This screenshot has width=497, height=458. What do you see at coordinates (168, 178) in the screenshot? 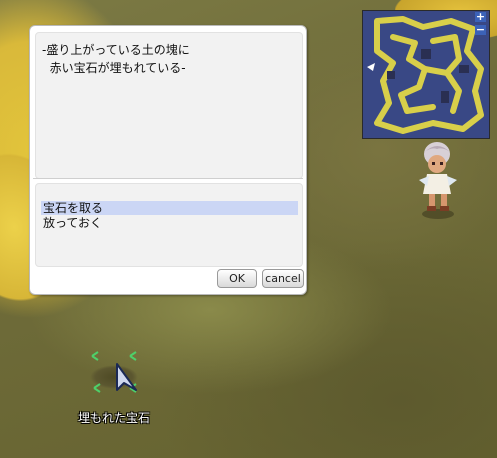
I see `dialog-divider` at bounding box center [168, 178].